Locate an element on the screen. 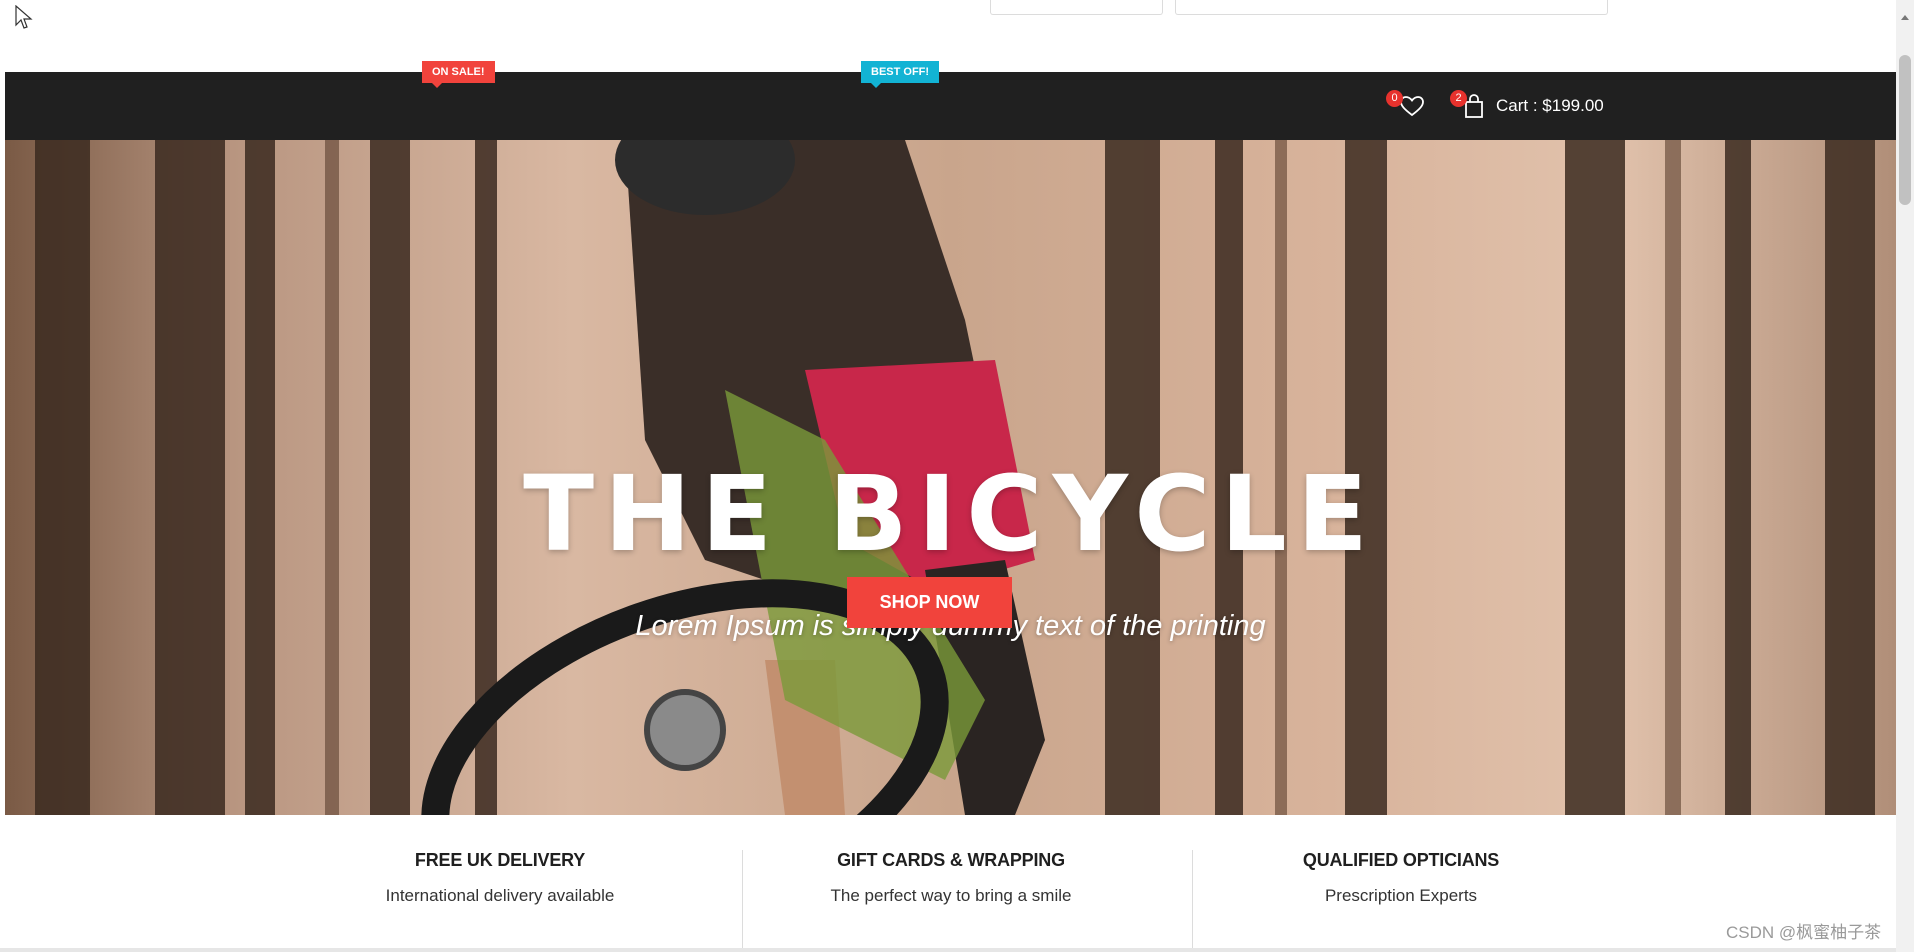 This screenshot has height=952, width=1914. nav-item-shop: SHOP is located at coordinates (777, 34).